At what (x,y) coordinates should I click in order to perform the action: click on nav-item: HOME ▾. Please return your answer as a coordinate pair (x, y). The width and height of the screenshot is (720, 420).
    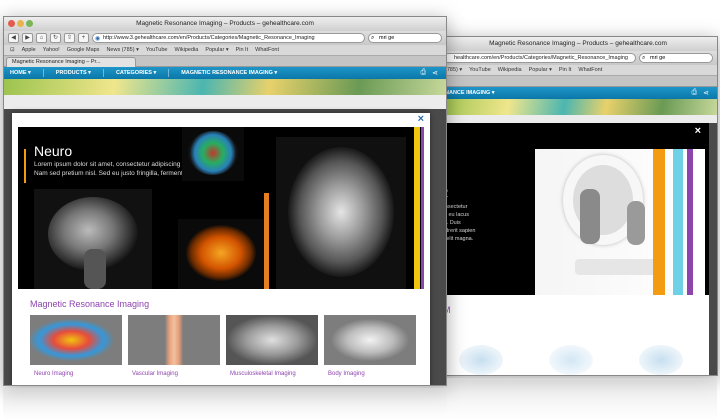
    Looking at the image, I should click on (20, 73).